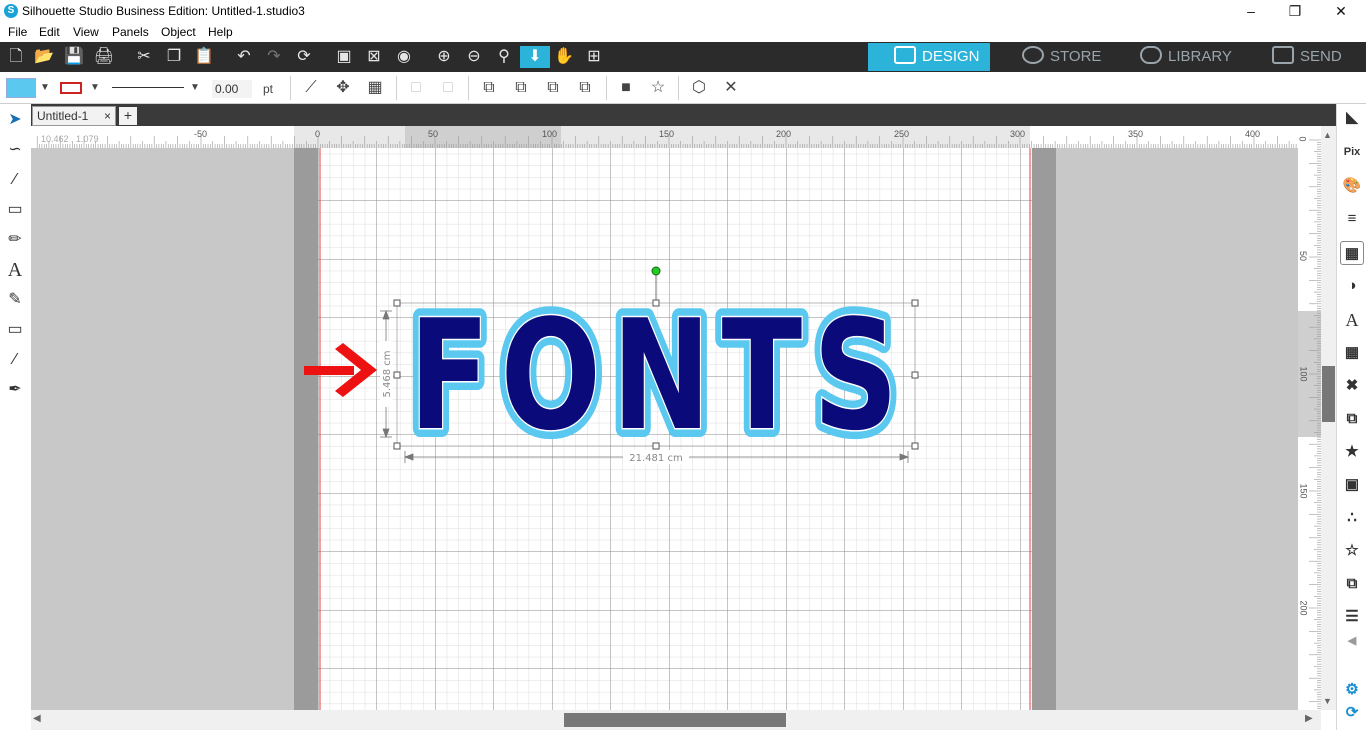  I want to click on fit-to-window-icon: ⊞, so click(594, 57).